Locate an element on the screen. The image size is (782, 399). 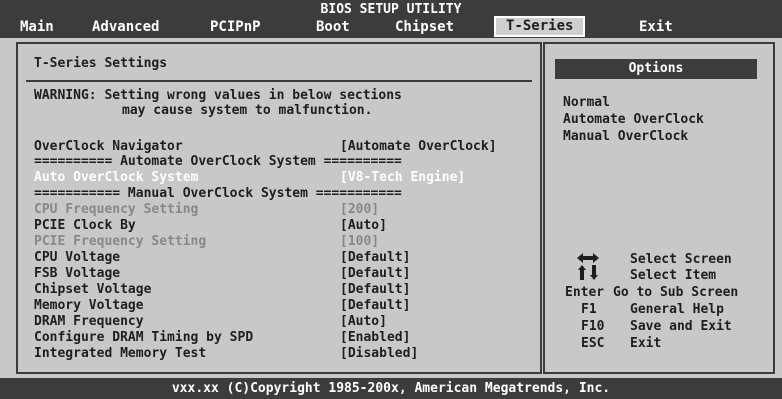
setting-label: PCIE Frequency Setting is located at coordinates (120, 241).